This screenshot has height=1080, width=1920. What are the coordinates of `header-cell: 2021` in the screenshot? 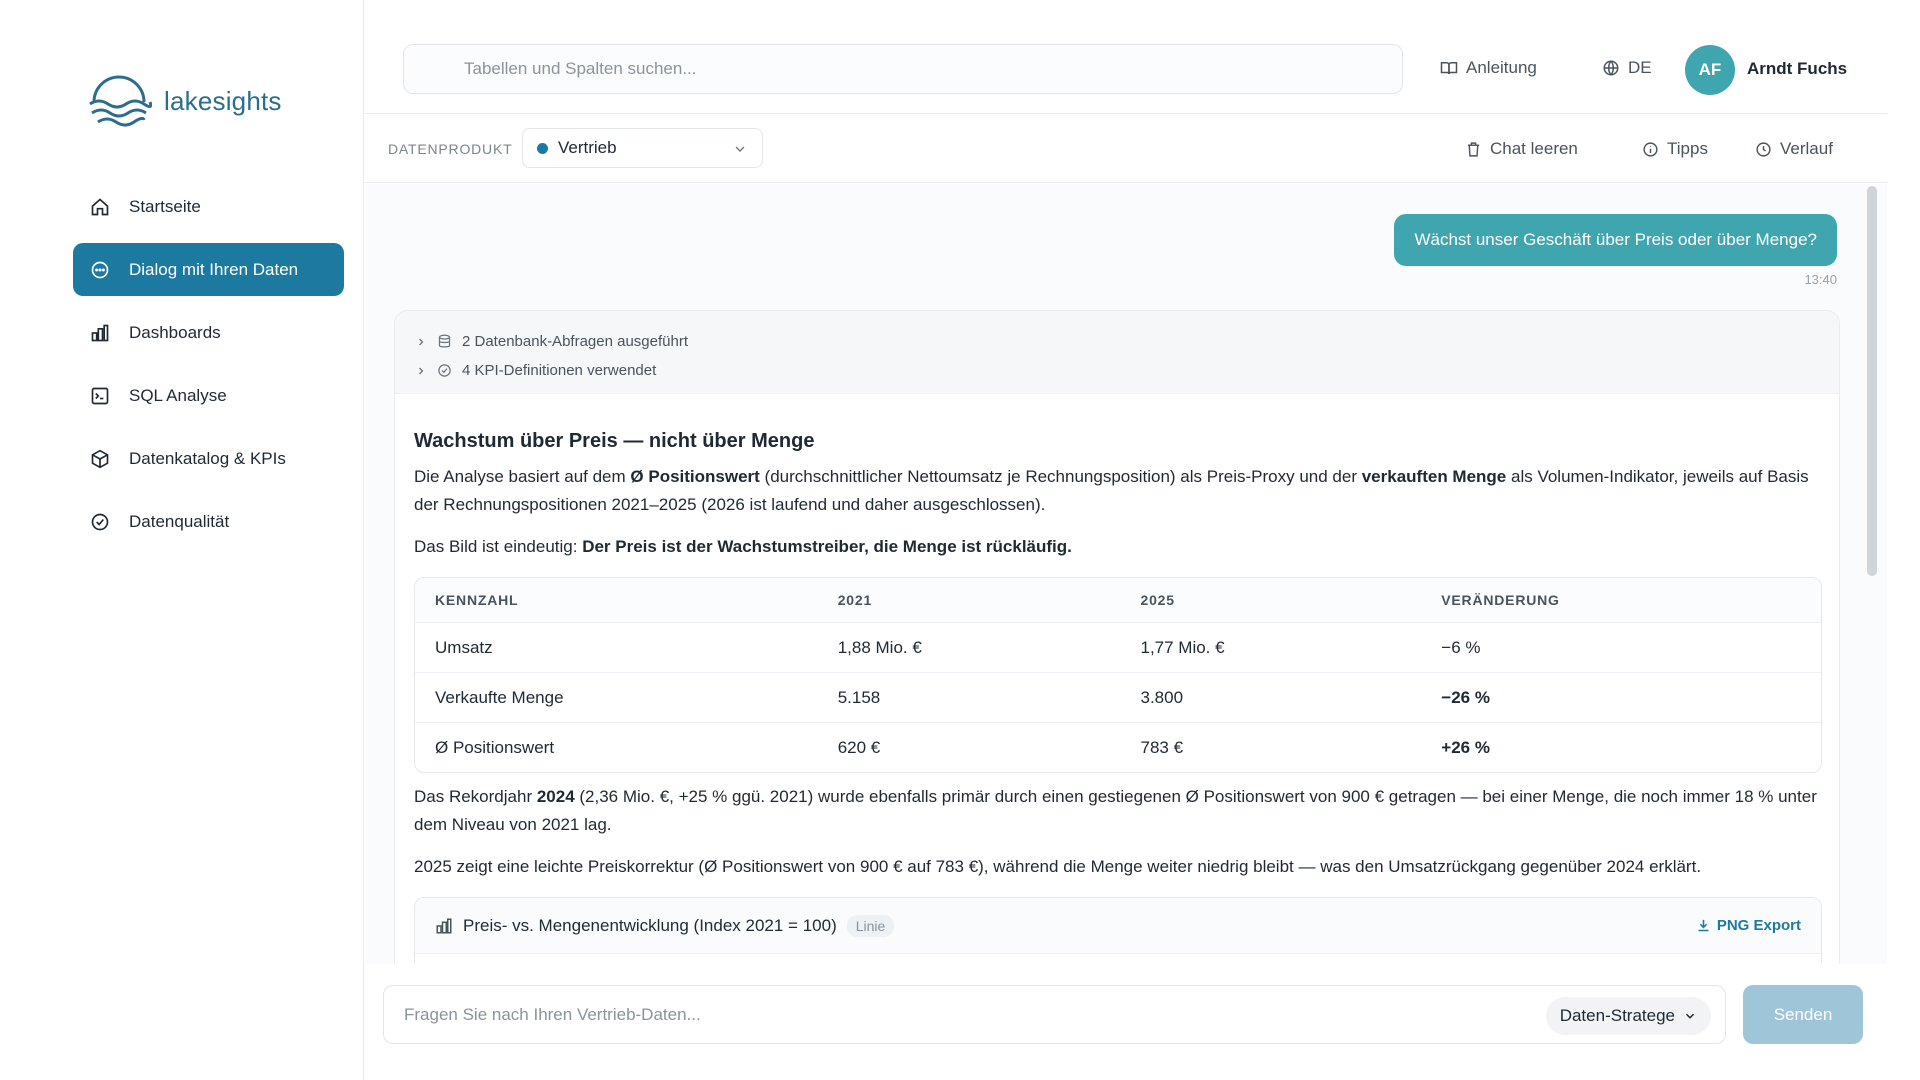 It's located at (855, 600).